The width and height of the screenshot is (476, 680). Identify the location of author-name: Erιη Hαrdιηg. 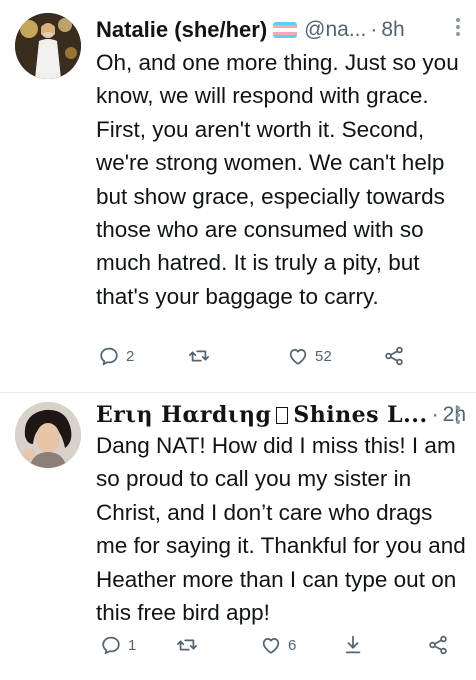
(183, 415).